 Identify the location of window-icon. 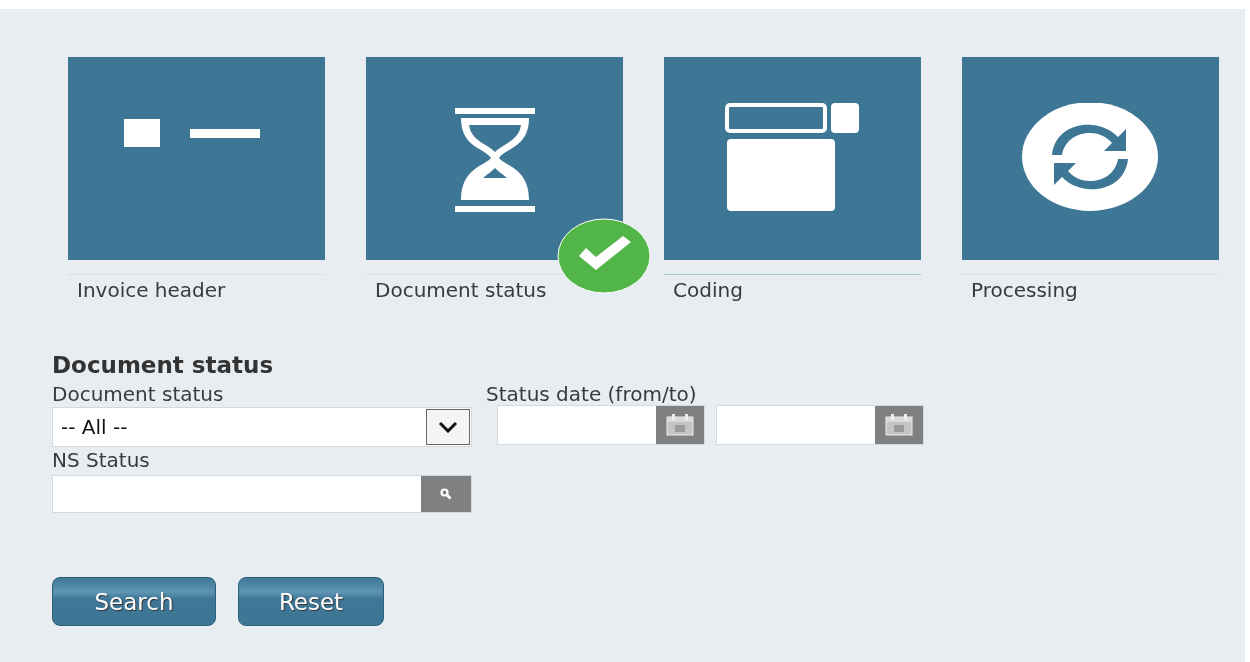
(792, 158).